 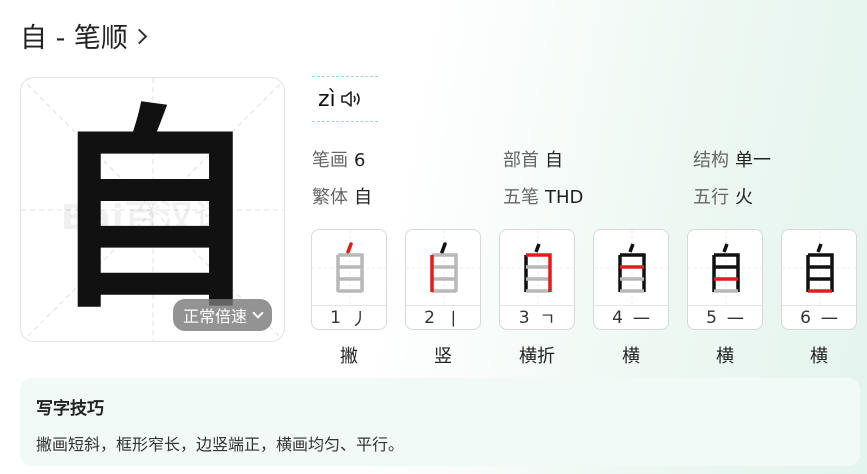 I want to click on stroke-label-5: 5一, so click(x=725, y=317).